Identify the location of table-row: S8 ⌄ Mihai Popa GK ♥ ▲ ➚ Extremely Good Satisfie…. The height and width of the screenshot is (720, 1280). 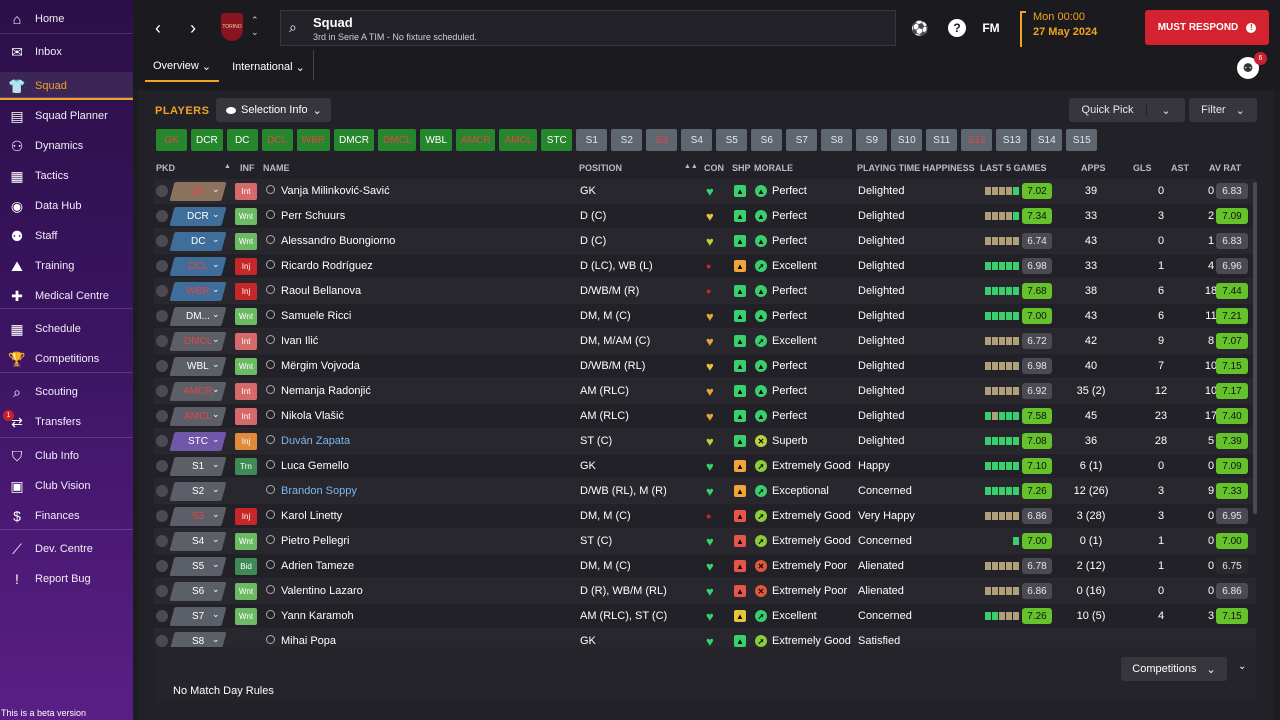
(705, 639).